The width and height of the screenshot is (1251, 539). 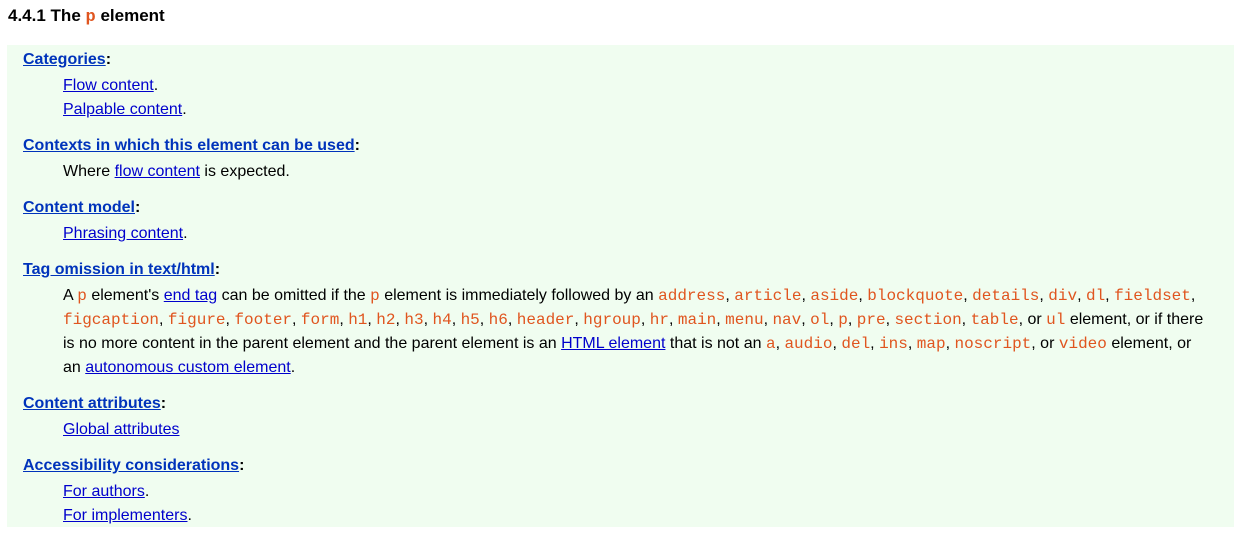 What do you see at coordinates (744, 320) in the screenshot?
I see `element-code-menu: menu` at bounding box center [744, 320].